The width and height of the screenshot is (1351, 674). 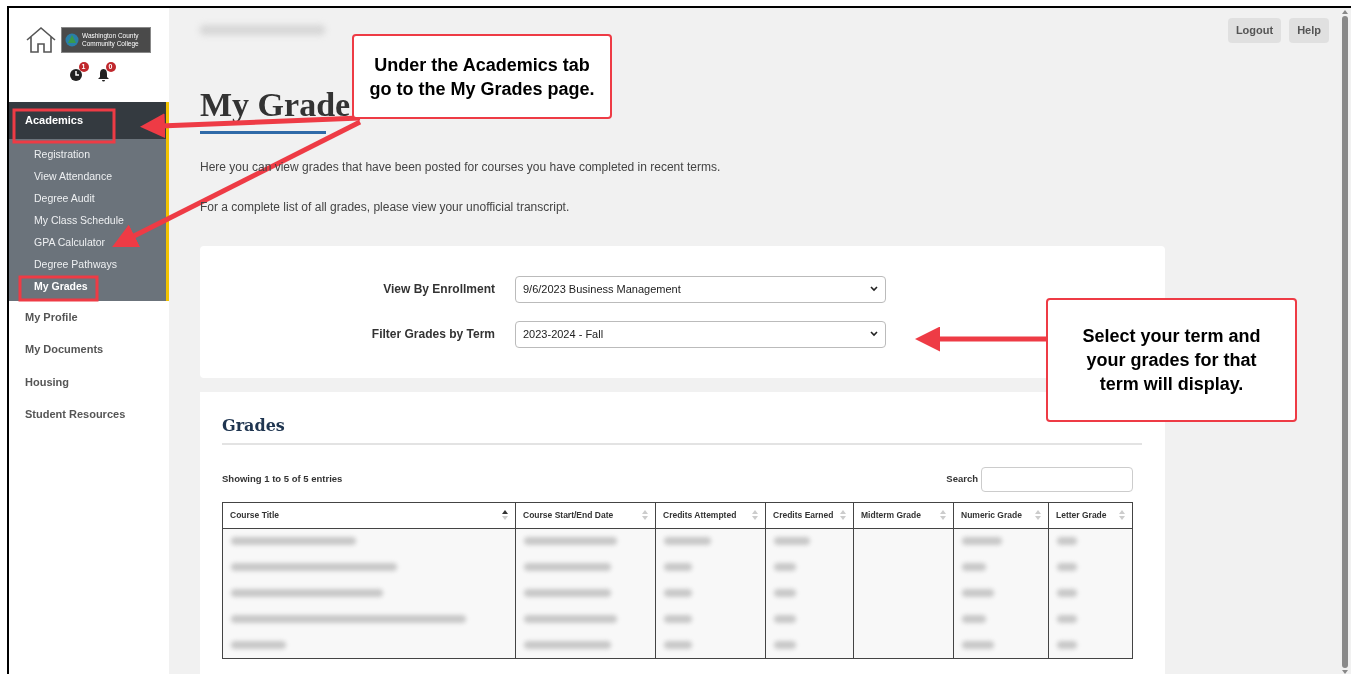 I want to click on entries-info: Showing 1 to 5 of 5 entries, so click(x=282, y=478).